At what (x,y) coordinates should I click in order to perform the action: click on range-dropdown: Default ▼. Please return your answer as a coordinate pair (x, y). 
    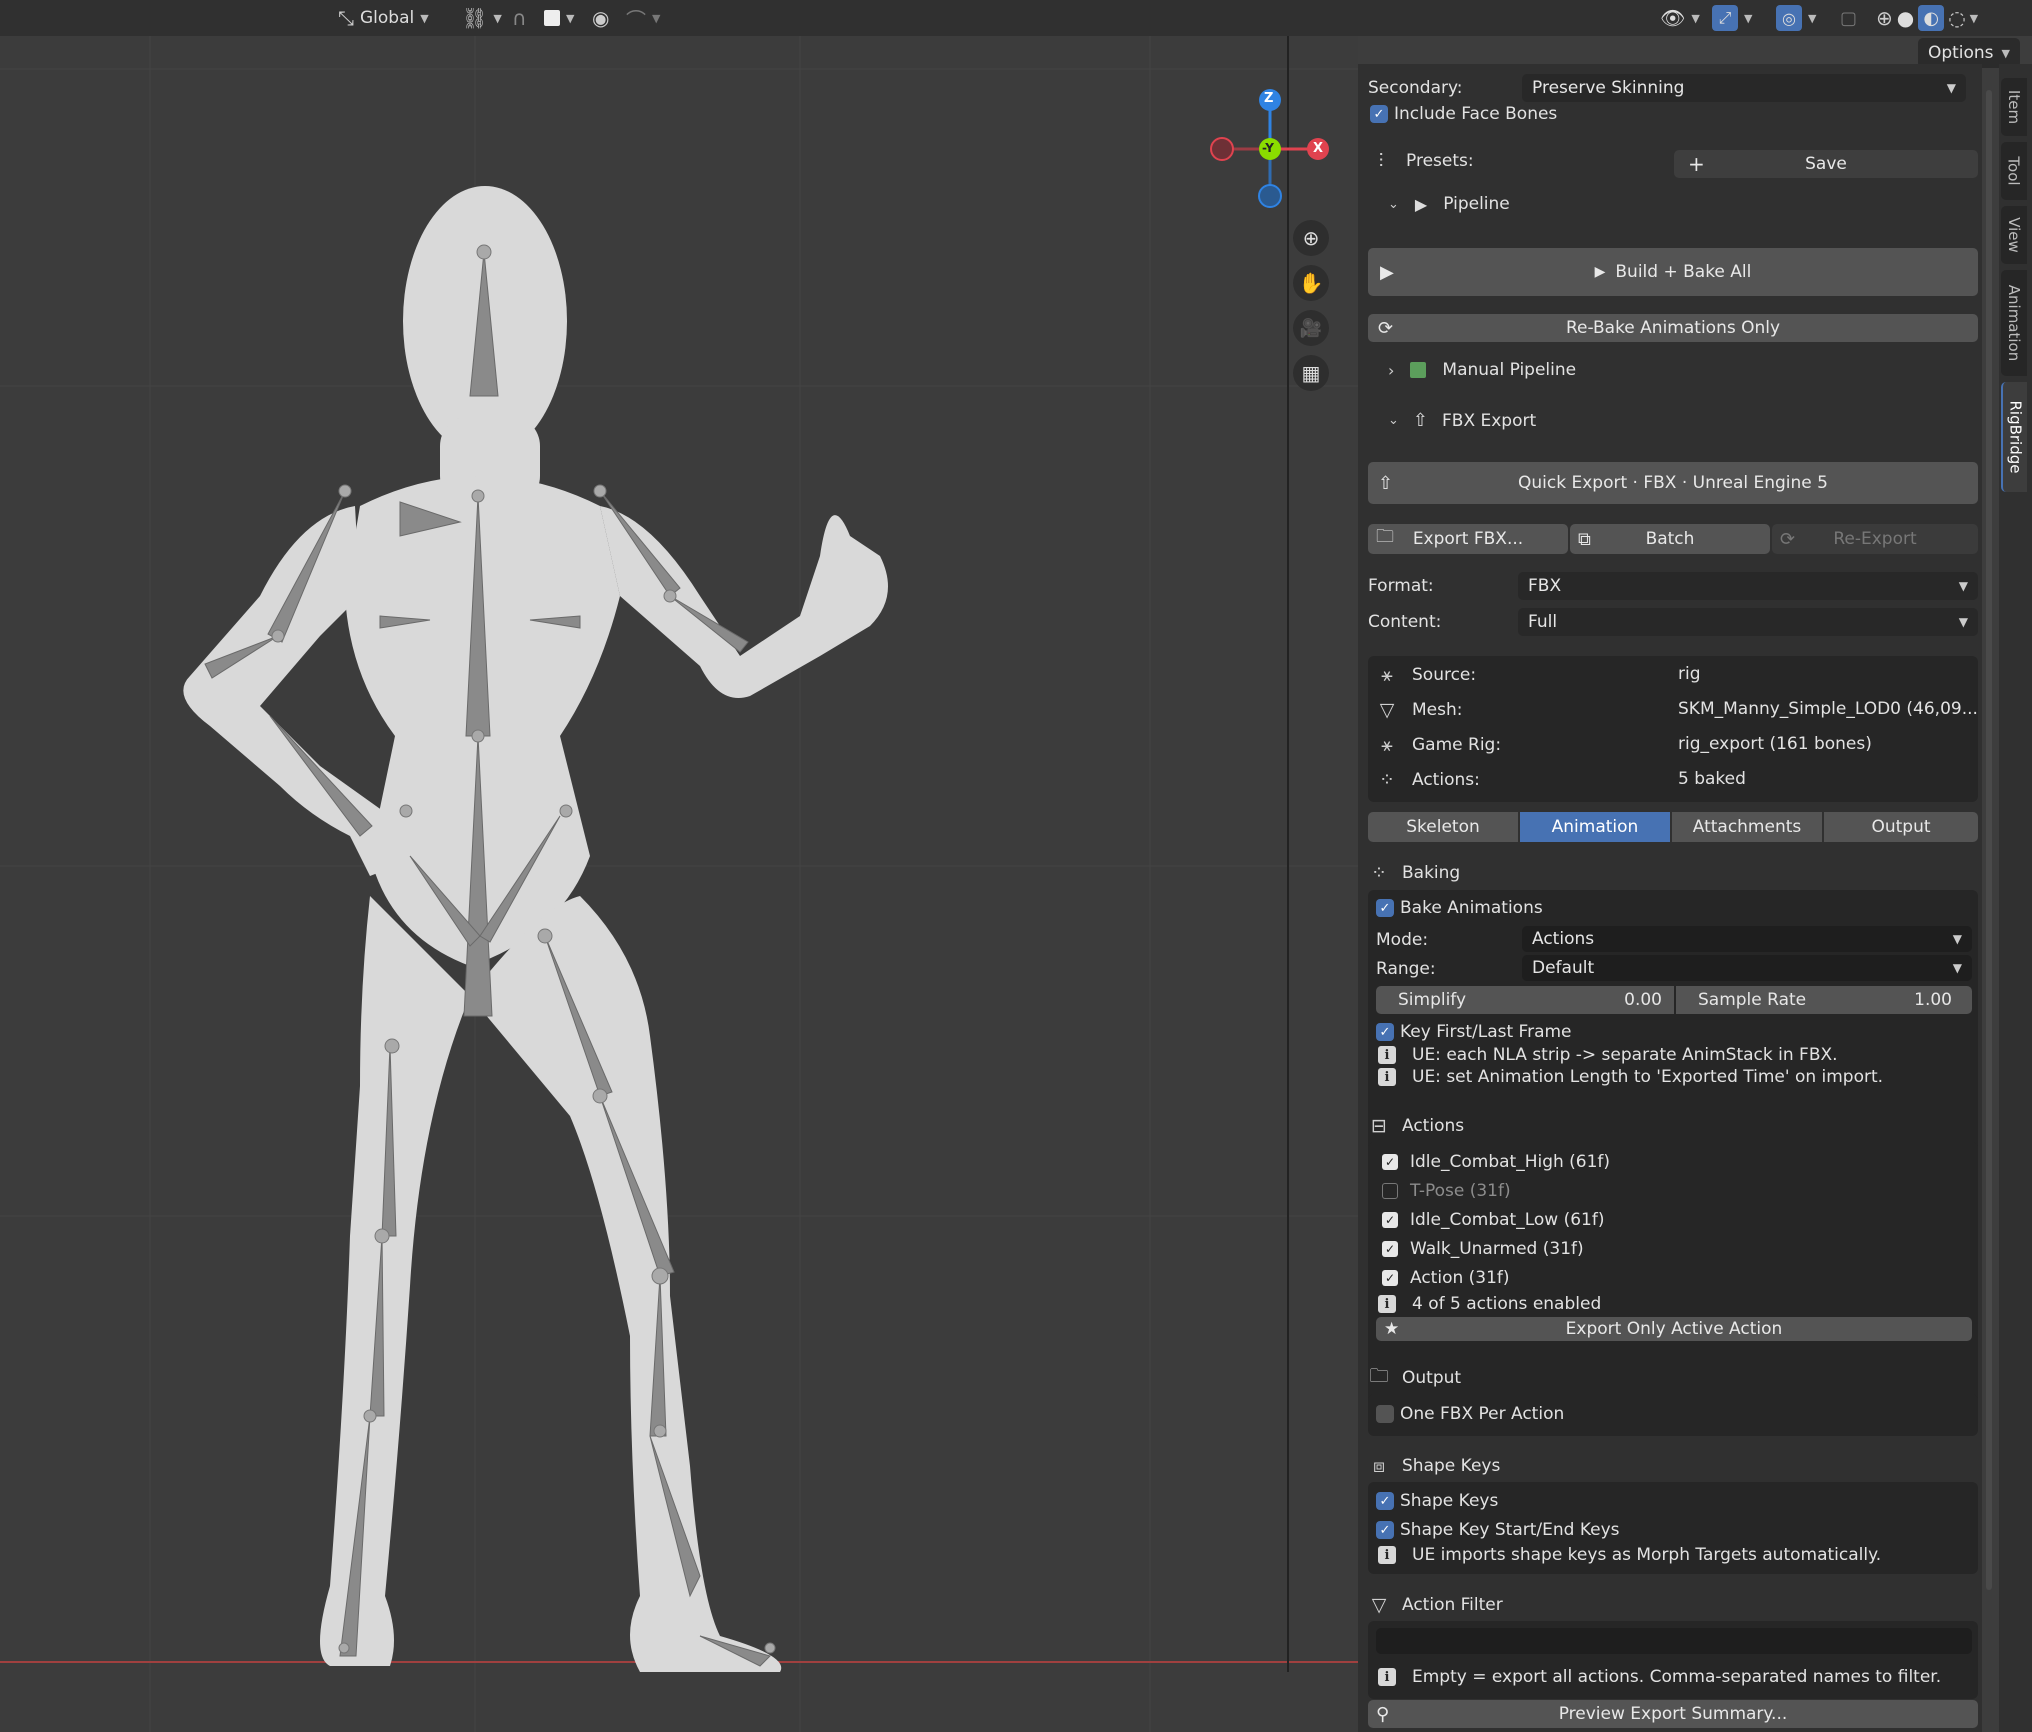
    Looking at the image, I should click on (1747, 968).